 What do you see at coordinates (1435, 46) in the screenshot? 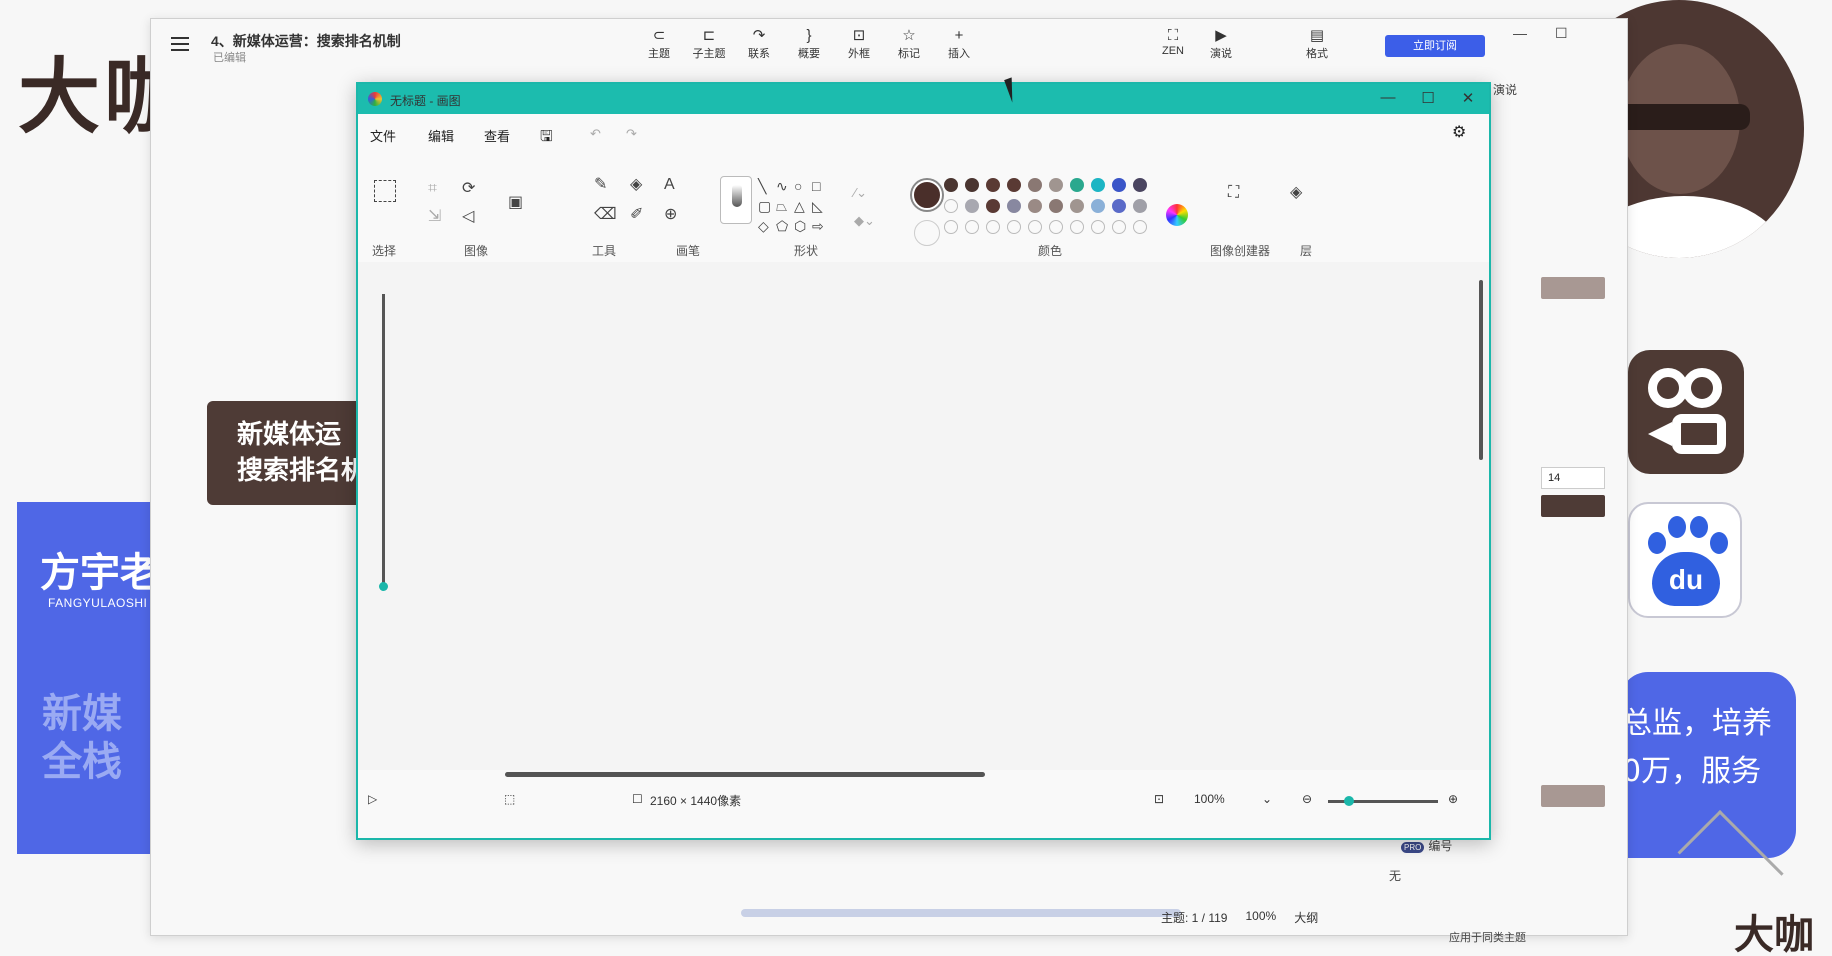
I see `subscribe-button: 立即订阅` at bounding box center [1435, 46].